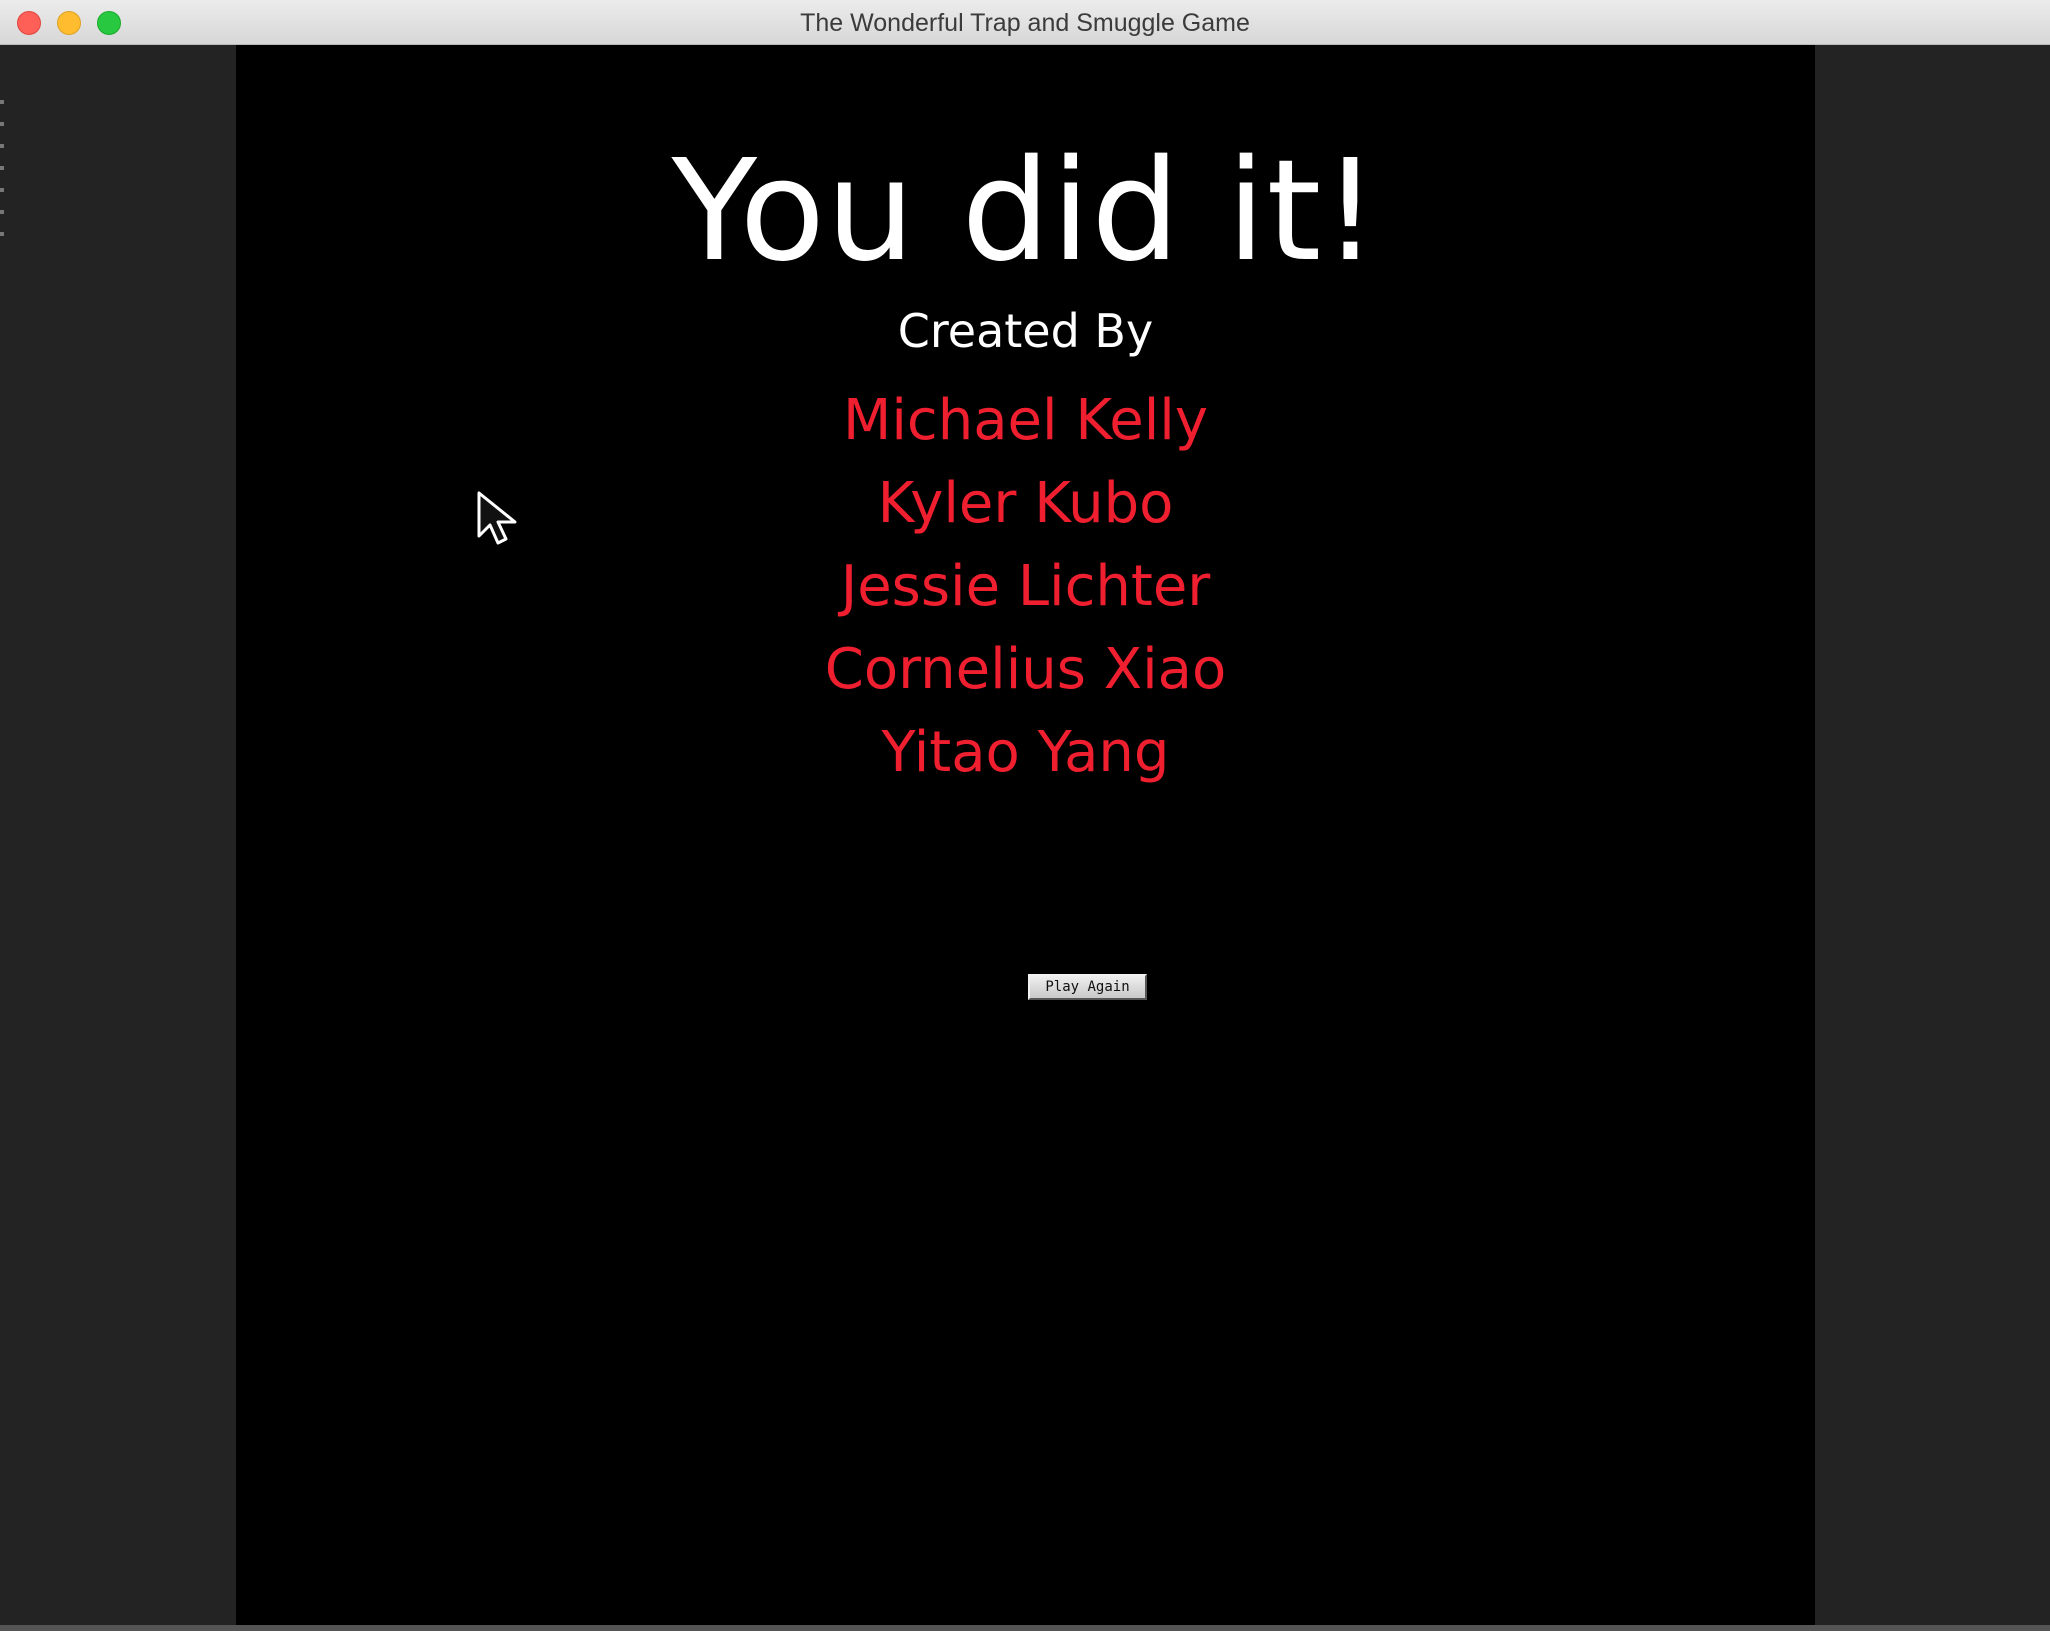 This screenshot has width=2050, height=1631. What do you see at coordinates (1932, 835) in the screenshot?
I see `right-window-margin` at bounding box center [1932, 835].